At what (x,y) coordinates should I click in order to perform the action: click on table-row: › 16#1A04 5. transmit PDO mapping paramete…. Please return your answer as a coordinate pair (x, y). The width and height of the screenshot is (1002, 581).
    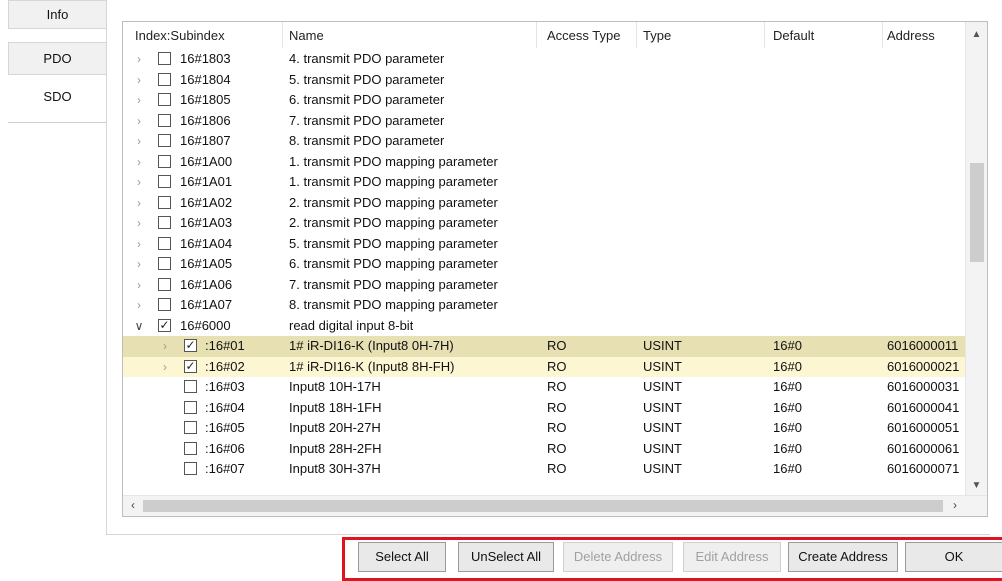
    Looking at the image, I should click on (544, 244).